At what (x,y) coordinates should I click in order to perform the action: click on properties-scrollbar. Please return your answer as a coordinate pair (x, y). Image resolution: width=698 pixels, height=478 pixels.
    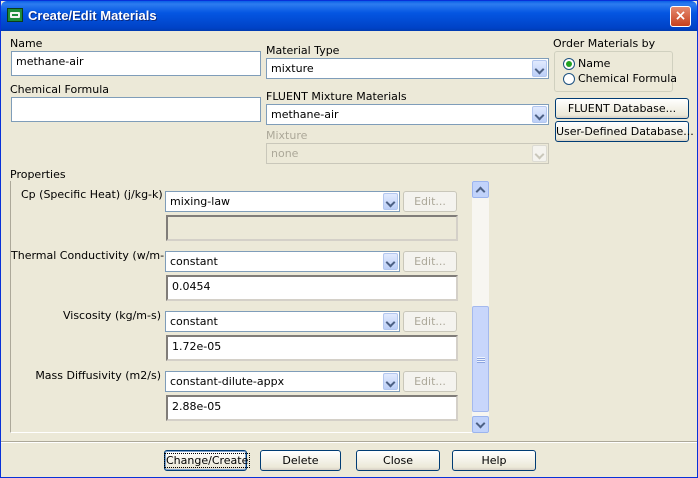
    Looking at the image, I should click on (480, 307).